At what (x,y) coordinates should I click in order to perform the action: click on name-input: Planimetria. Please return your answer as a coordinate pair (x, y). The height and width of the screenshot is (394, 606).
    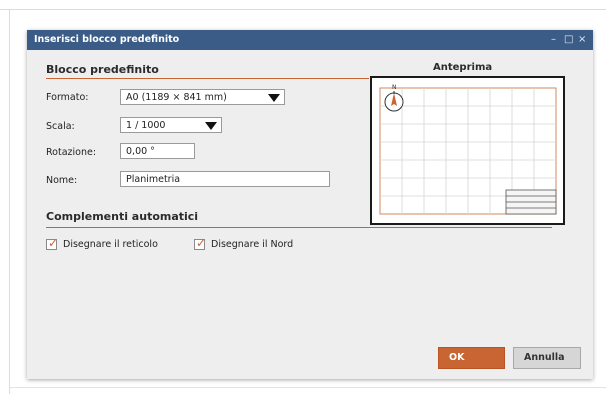
    Looking at the image, I should click on (225, 179).